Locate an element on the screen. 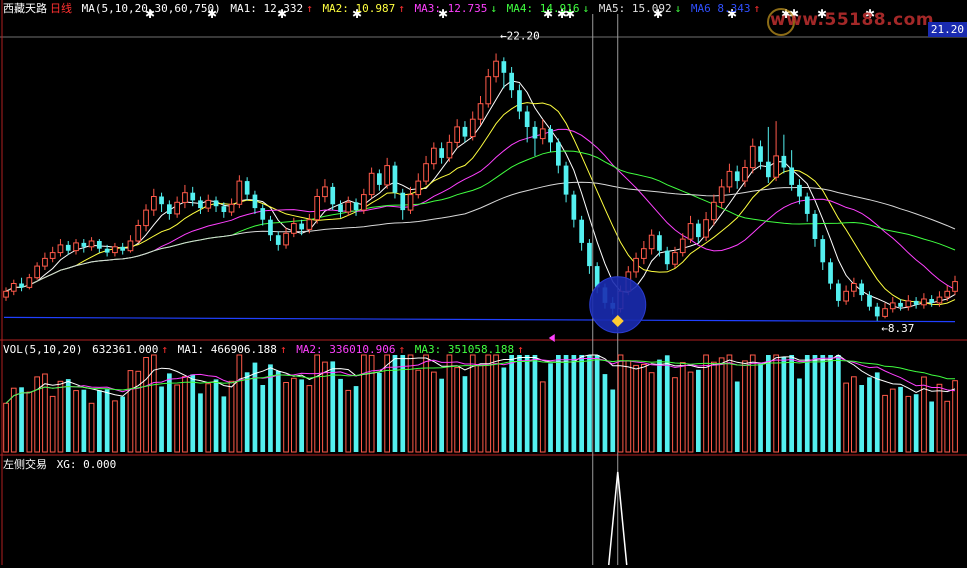  ma6-arrow: ↑ is located at coordinates (757, 8).